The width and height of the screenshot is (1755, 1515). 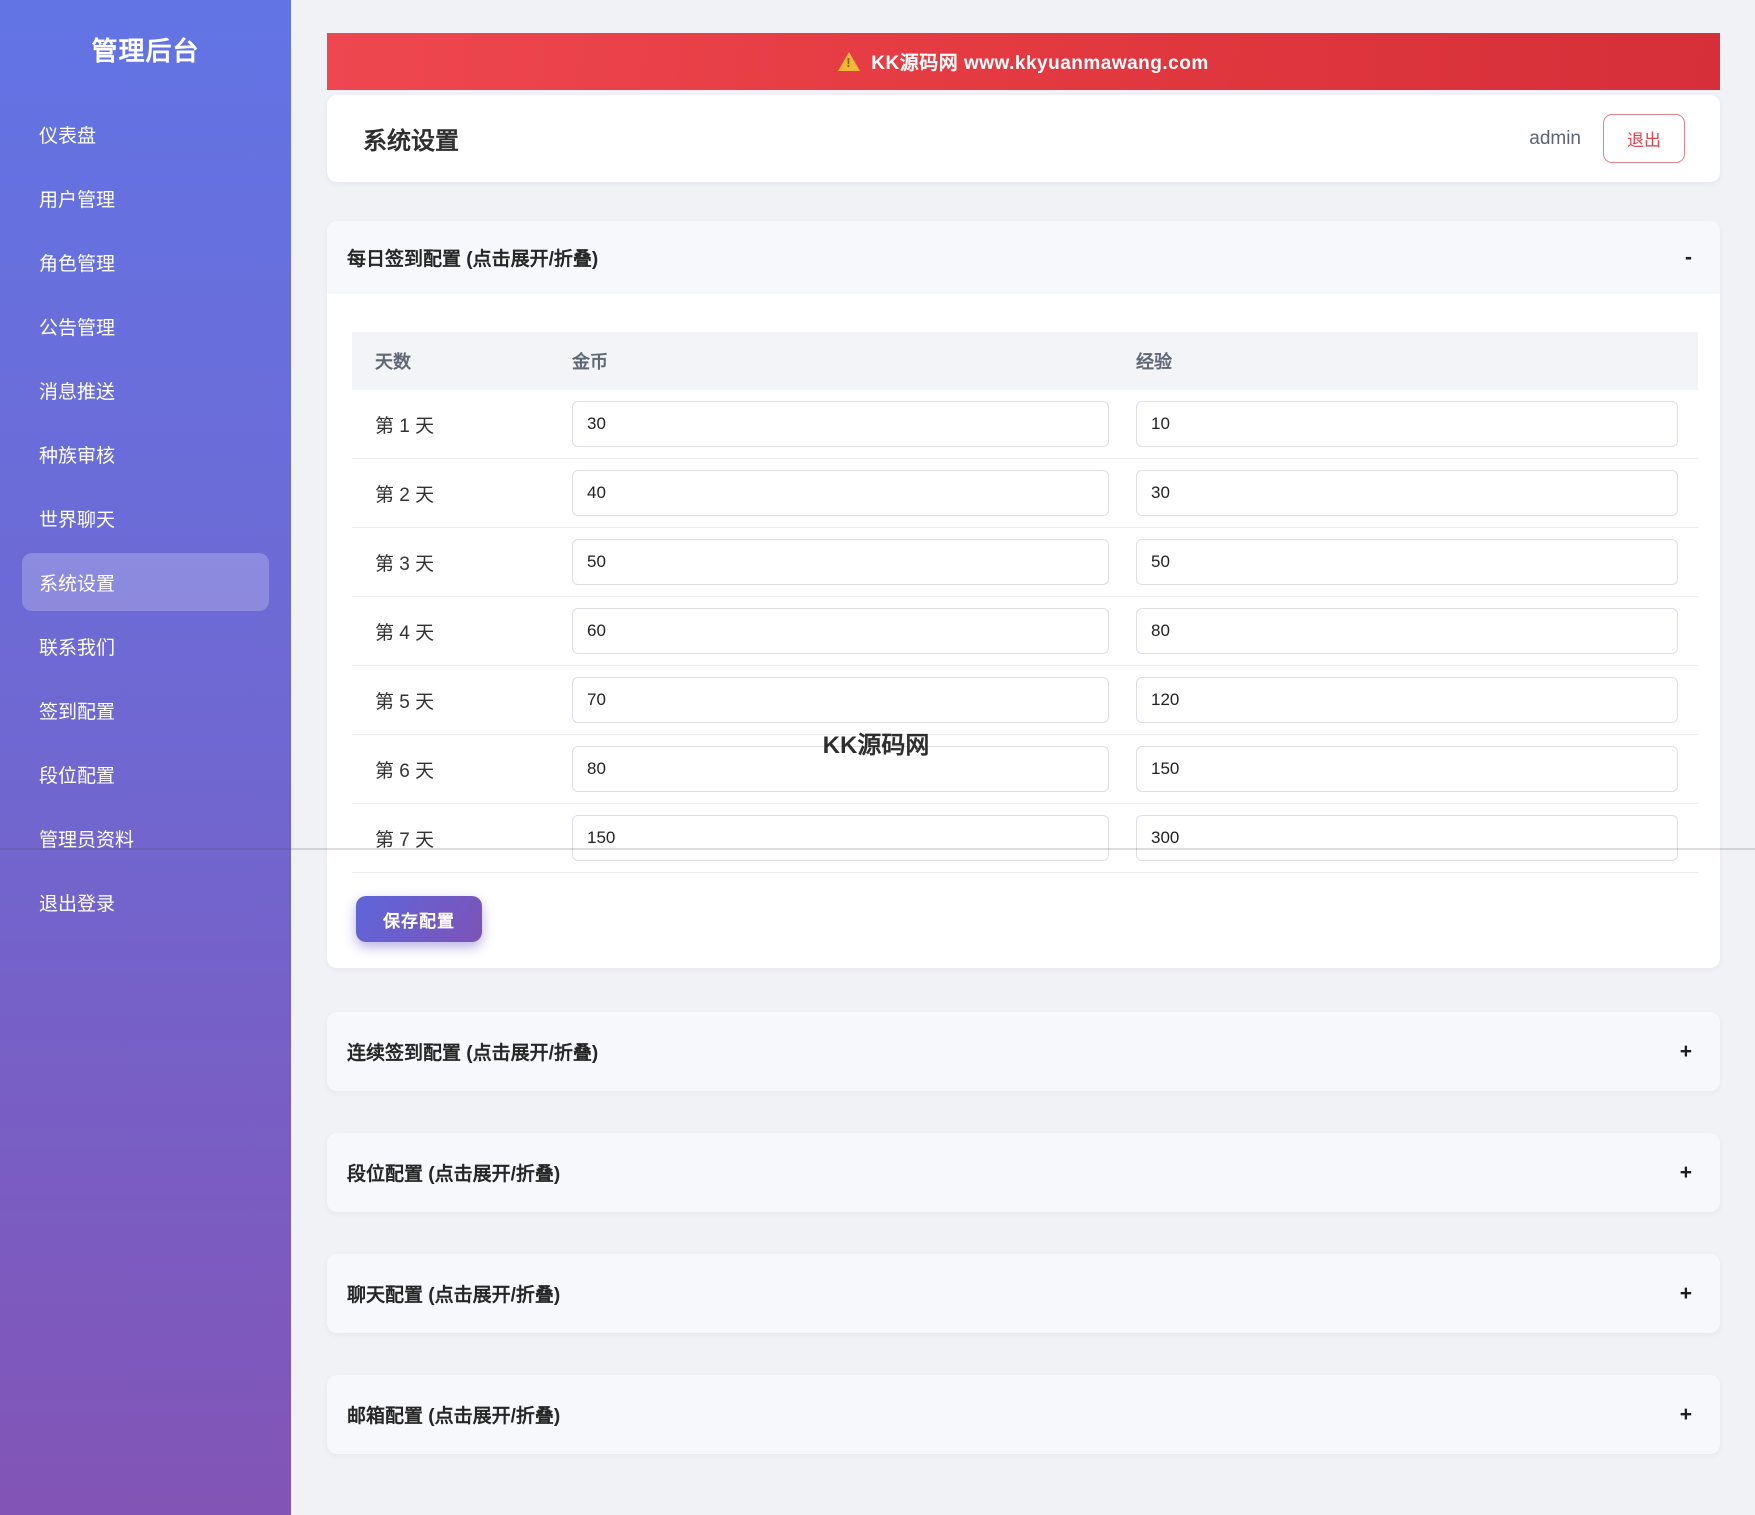 I want to click on sidebar-item-3: 公告管理, so click(x=145, y=326).